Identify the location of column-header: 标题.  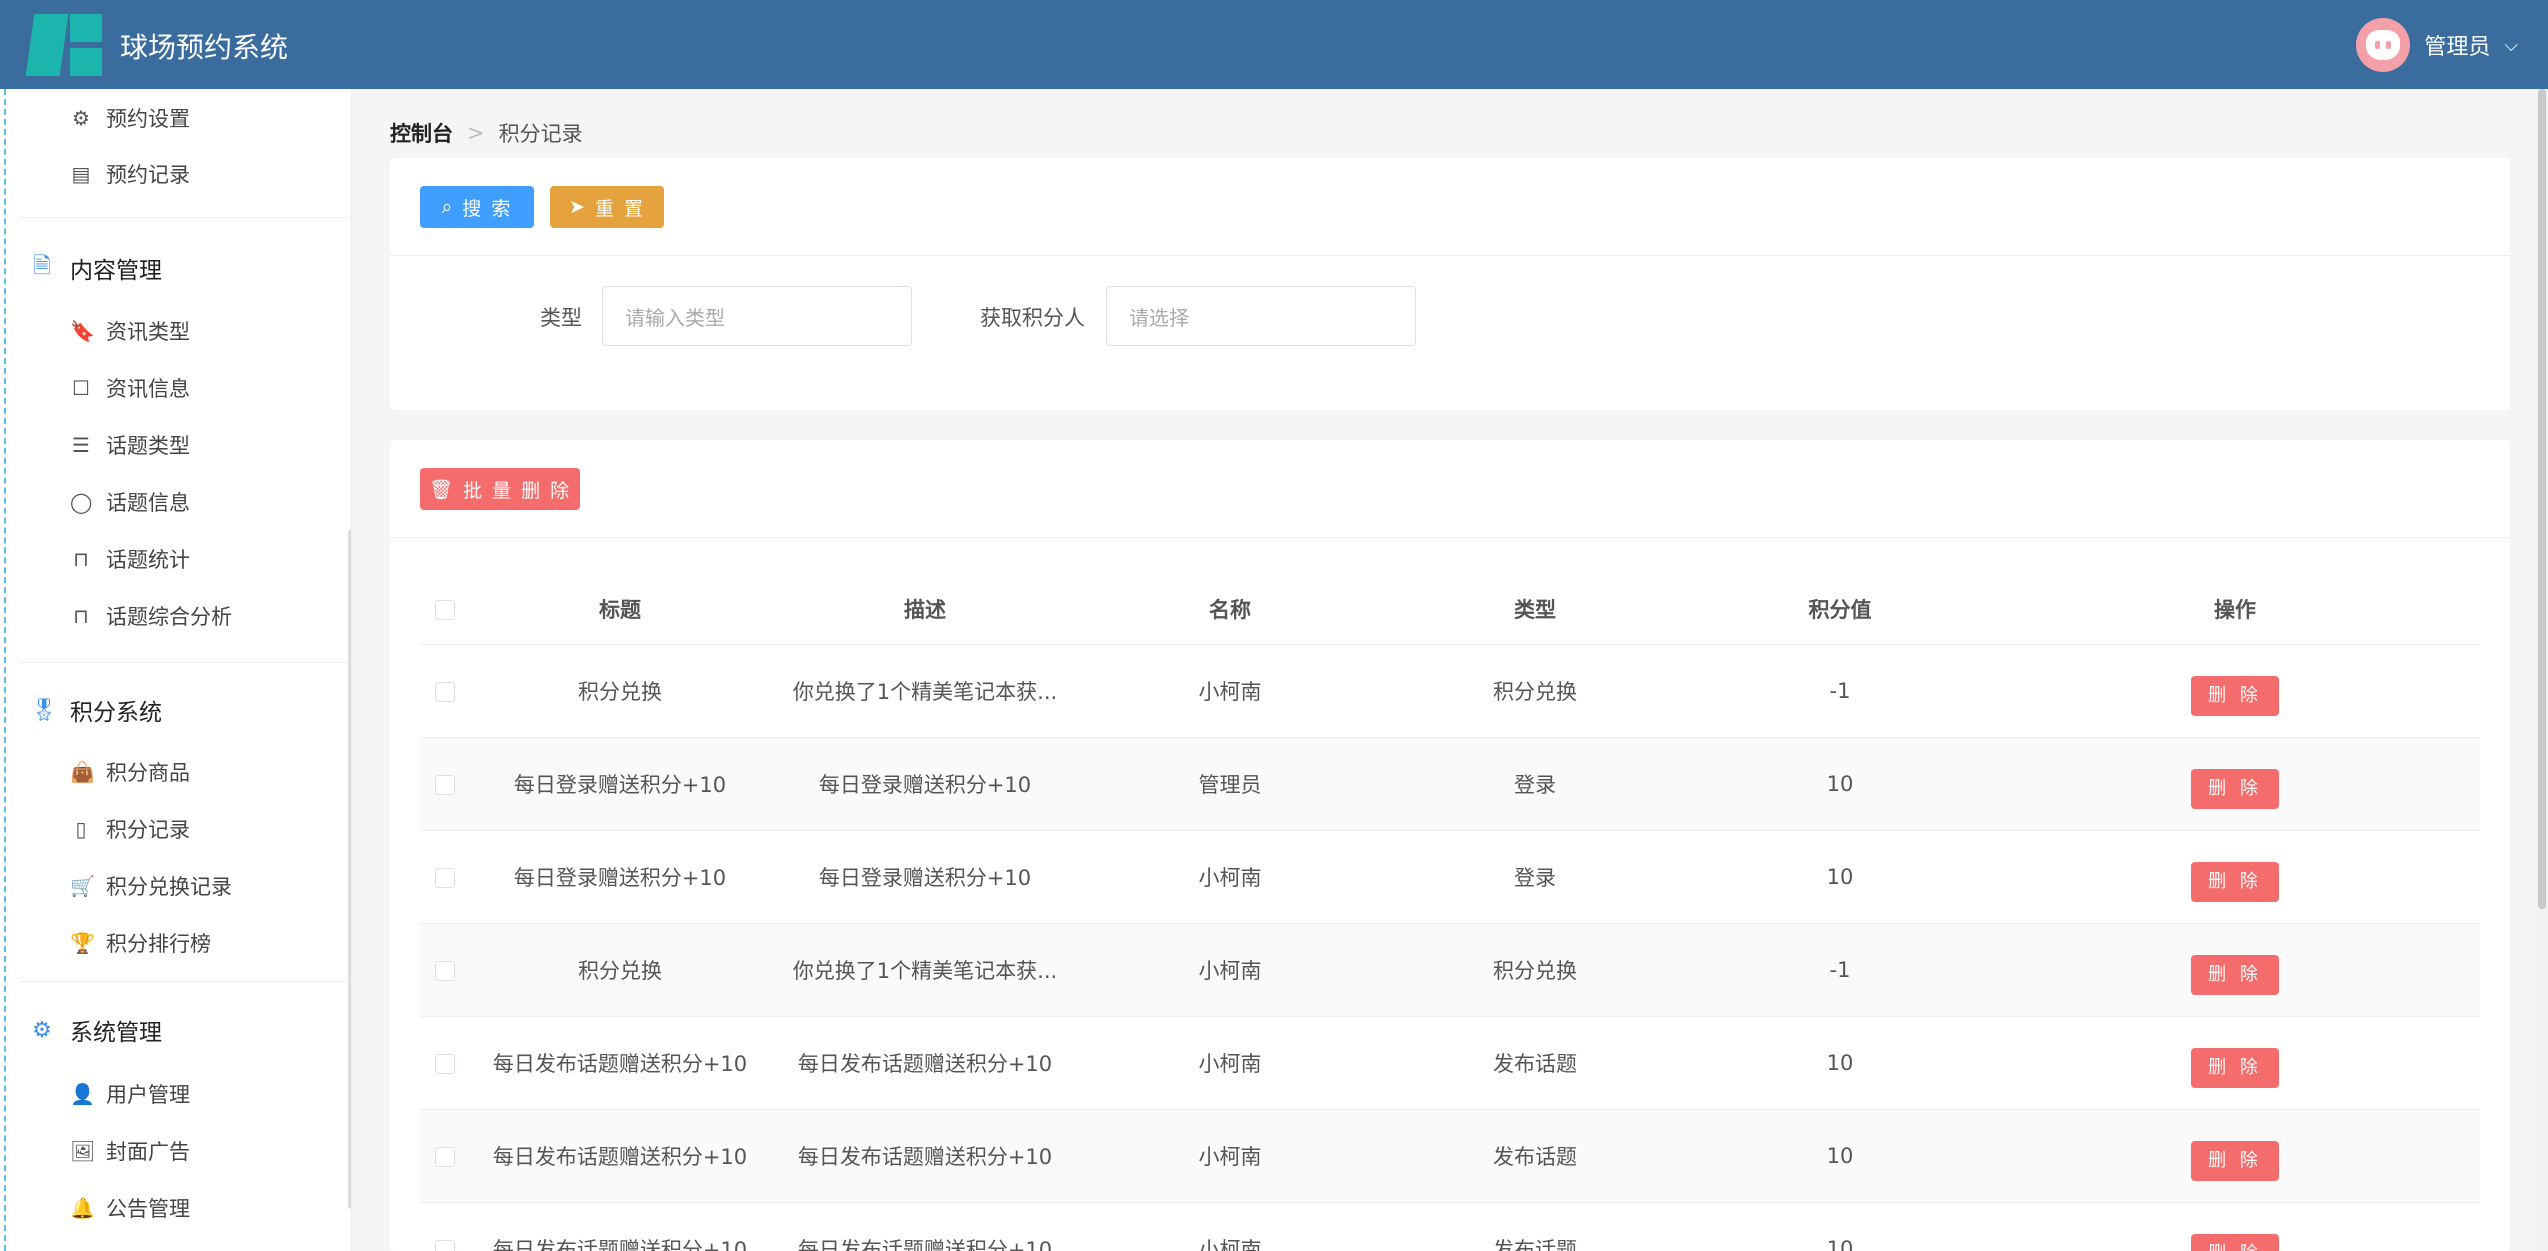
(620, 609).